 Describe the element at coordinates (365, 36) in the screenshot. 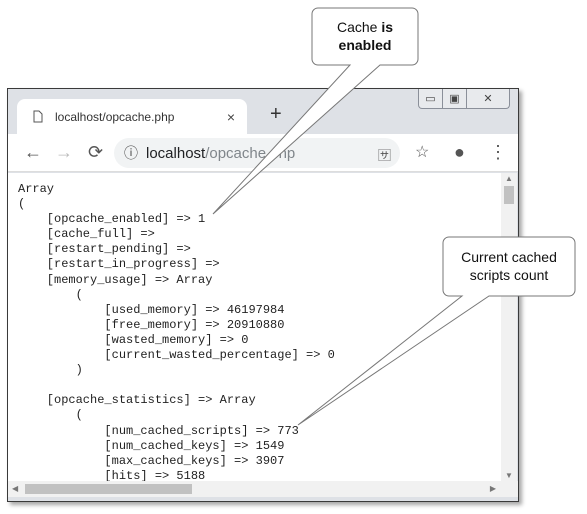

I see `callout-cache-enabled: Cache is enabled` at that location.